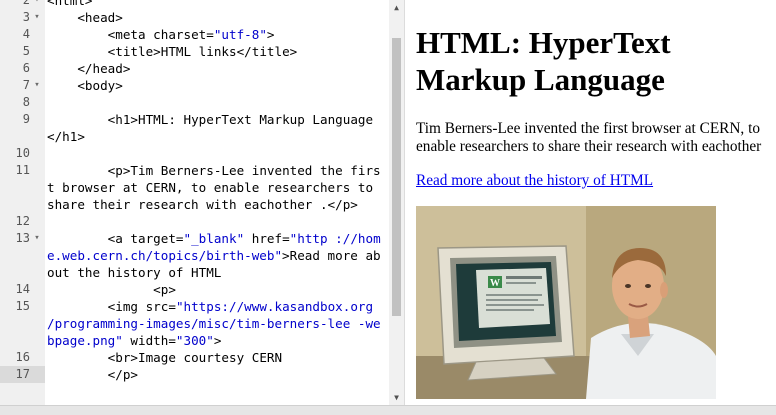 Image resolution: width=776 pixels, height=415 pixels. I want to click on line-number: 15, so click(22, 306).